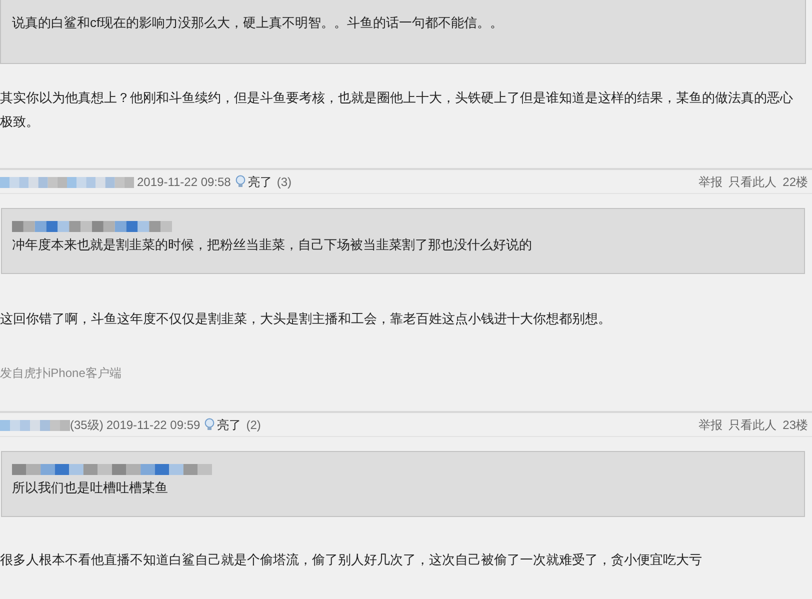  I want to click on post-time: 2019-11-22 09:59, so click(153, 425).